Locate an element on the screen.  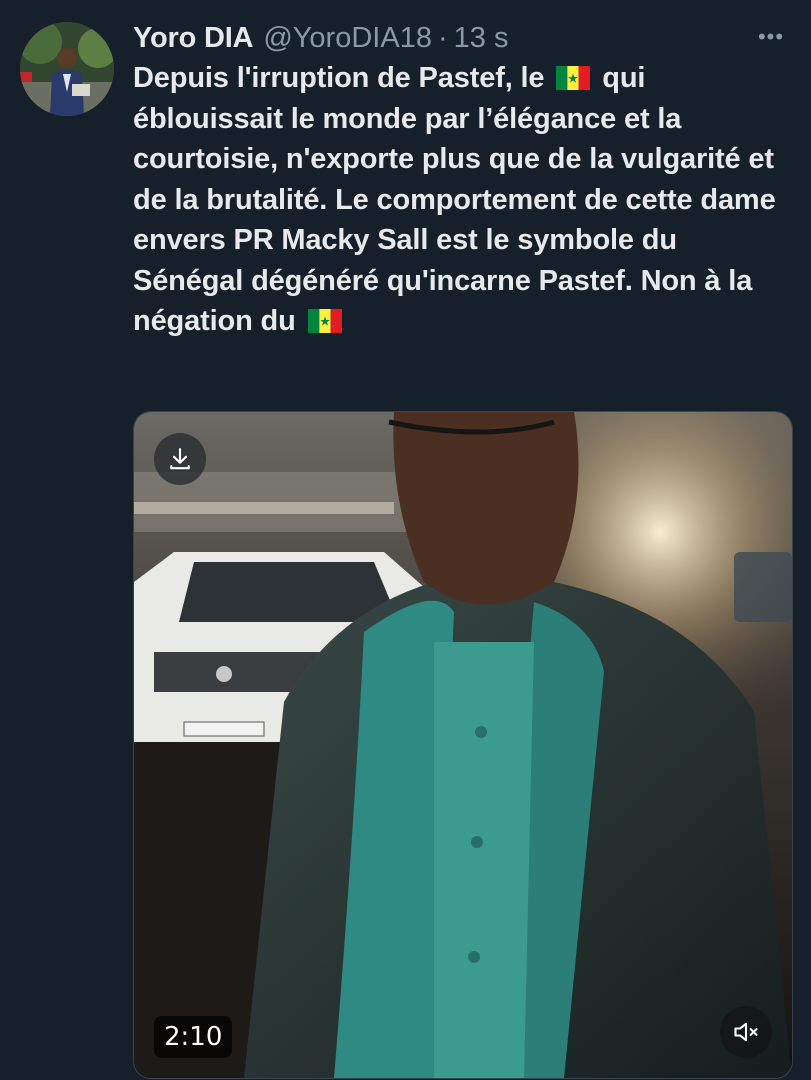
mute-button is located at coordinates (746, 1032).